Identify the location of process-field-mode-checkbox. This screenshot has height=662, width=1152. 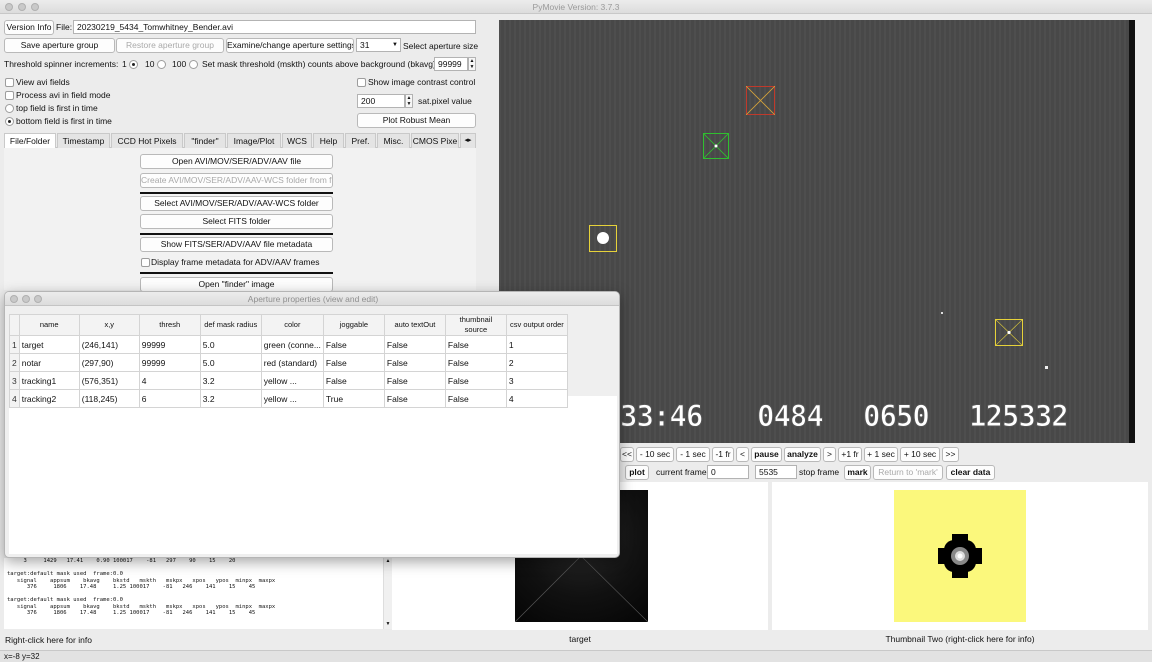
(9, 95).